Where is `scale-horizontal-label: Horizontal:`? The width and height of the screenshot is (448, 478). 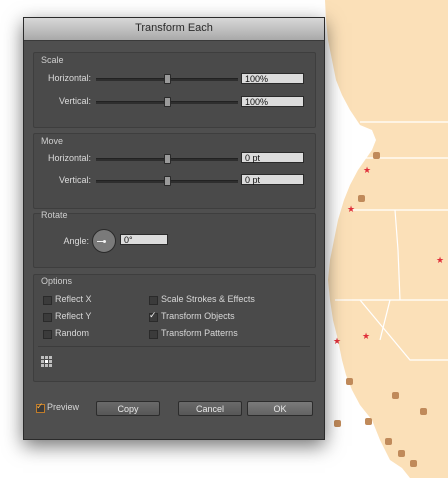
scale-horizontal-label: Horizontal: is located at coordinates (69, 78).